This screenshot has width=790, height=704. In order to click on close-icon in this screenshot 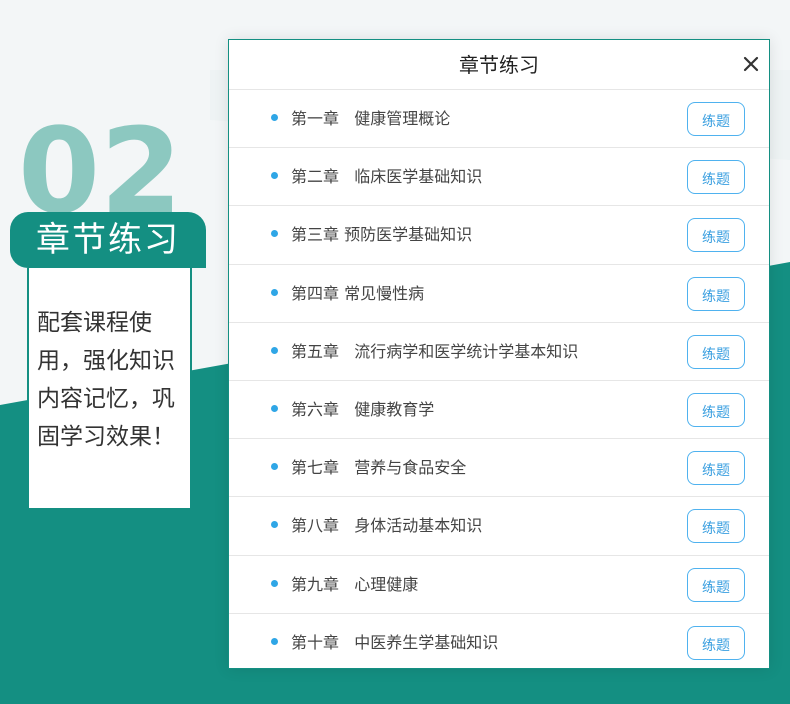, I will do `click(751, 64)`.